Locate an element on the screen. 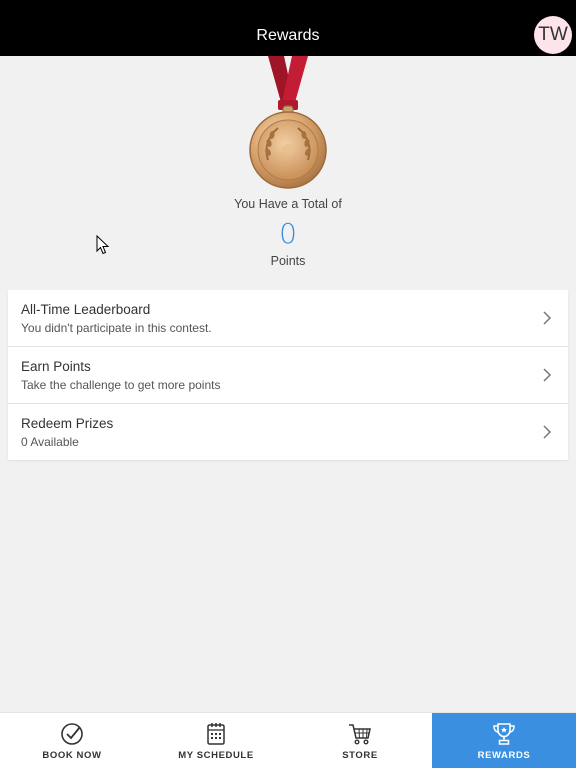  avatar: TW is located at coordinates (553, 35).